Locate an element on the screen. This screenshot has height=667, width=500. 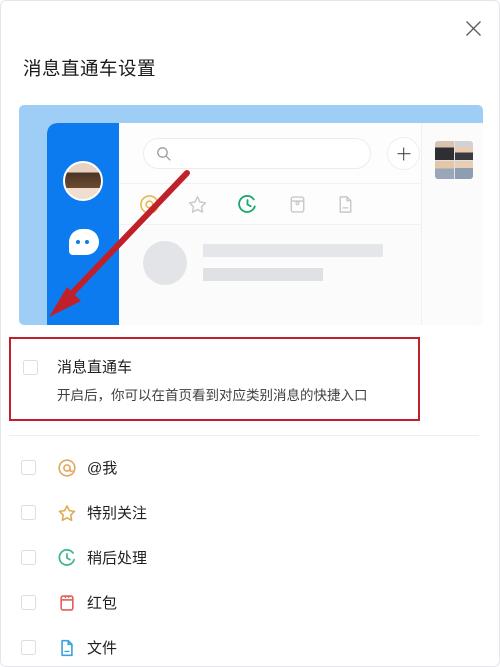
checkbox-at-me is located at coordinates (28, 467).